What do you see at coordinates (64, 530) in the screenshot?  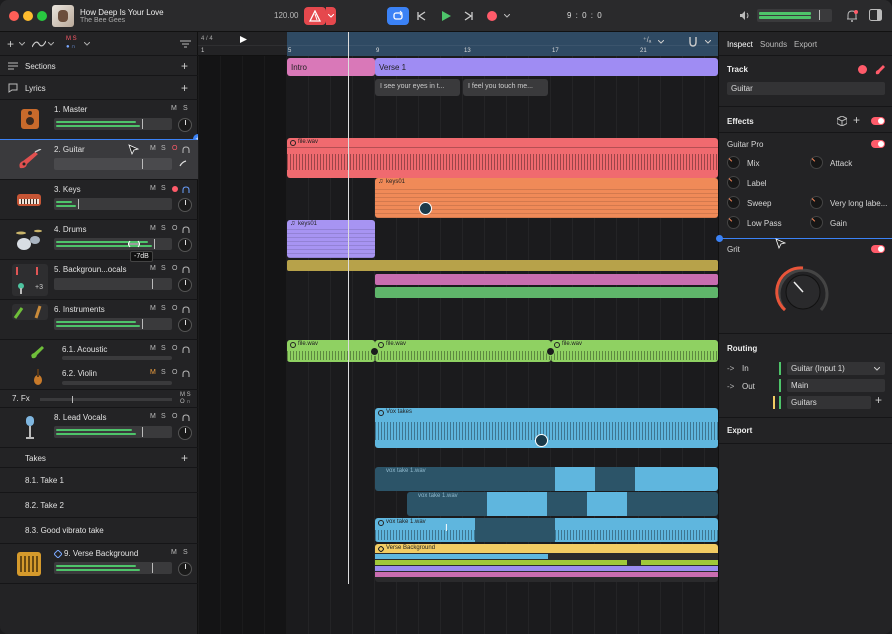 I see `take-name: 8.3. Good vibrato take` at bounding box center [64, 530].